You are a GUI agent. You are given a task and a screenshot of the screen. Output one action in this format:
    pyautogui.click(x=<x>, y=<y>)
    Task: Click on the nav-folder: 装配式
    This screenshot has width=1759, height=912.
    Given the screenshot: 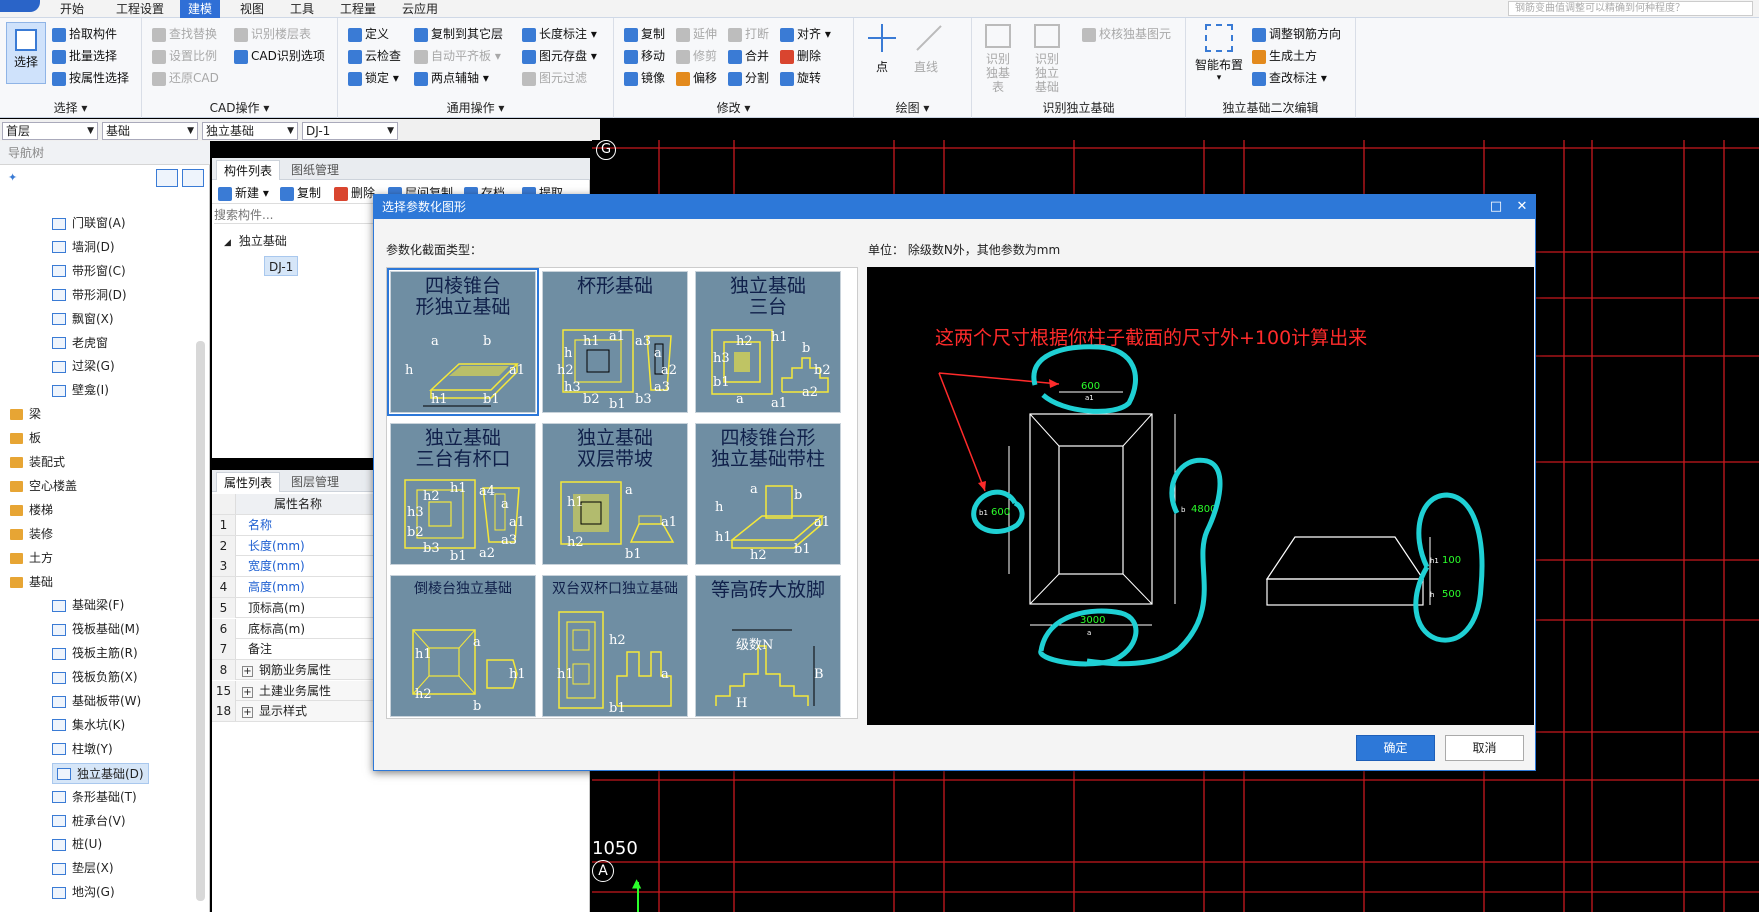 What is the action you would take?
    pyautogui.click(x=37, y=462)
    